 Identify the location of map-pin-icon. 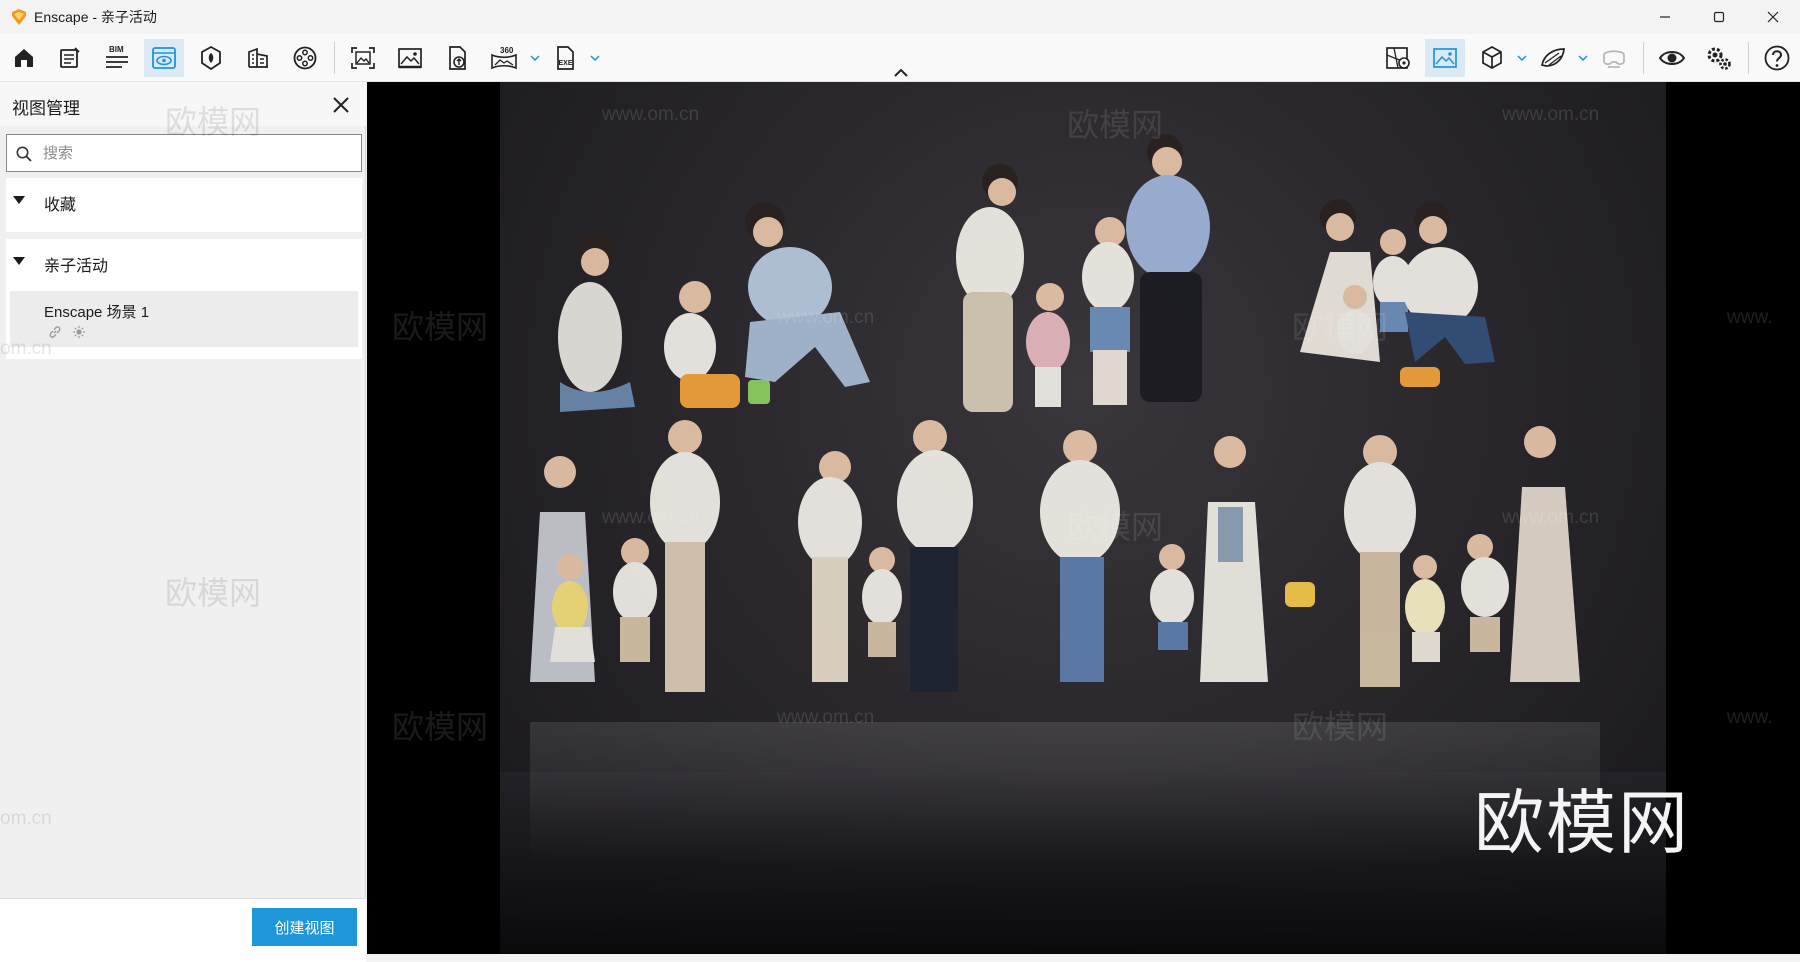
(1398, 58).